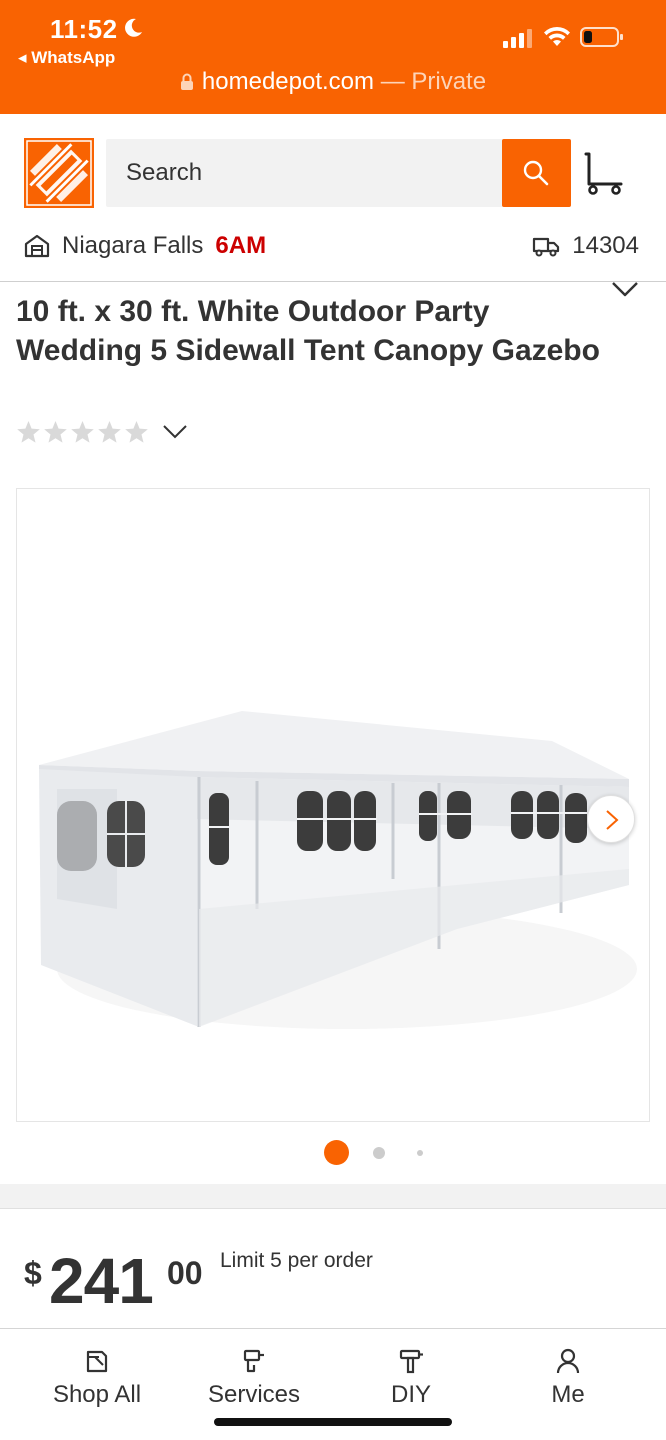 This screenshot has width=666, height=1440. I want to click on rating-stars, so click(101, 432).